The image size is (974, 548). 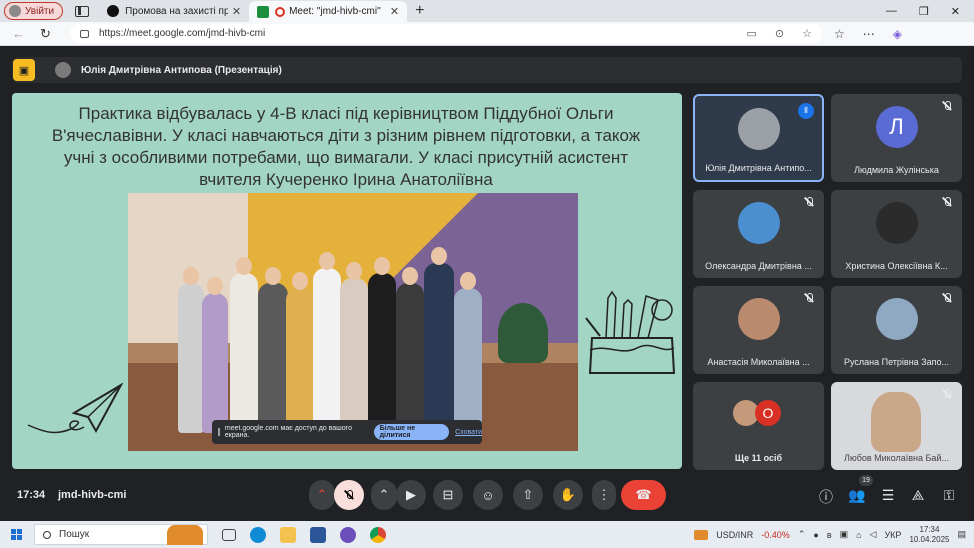 I want to click on viber-icon, so click(x=348, y=534).